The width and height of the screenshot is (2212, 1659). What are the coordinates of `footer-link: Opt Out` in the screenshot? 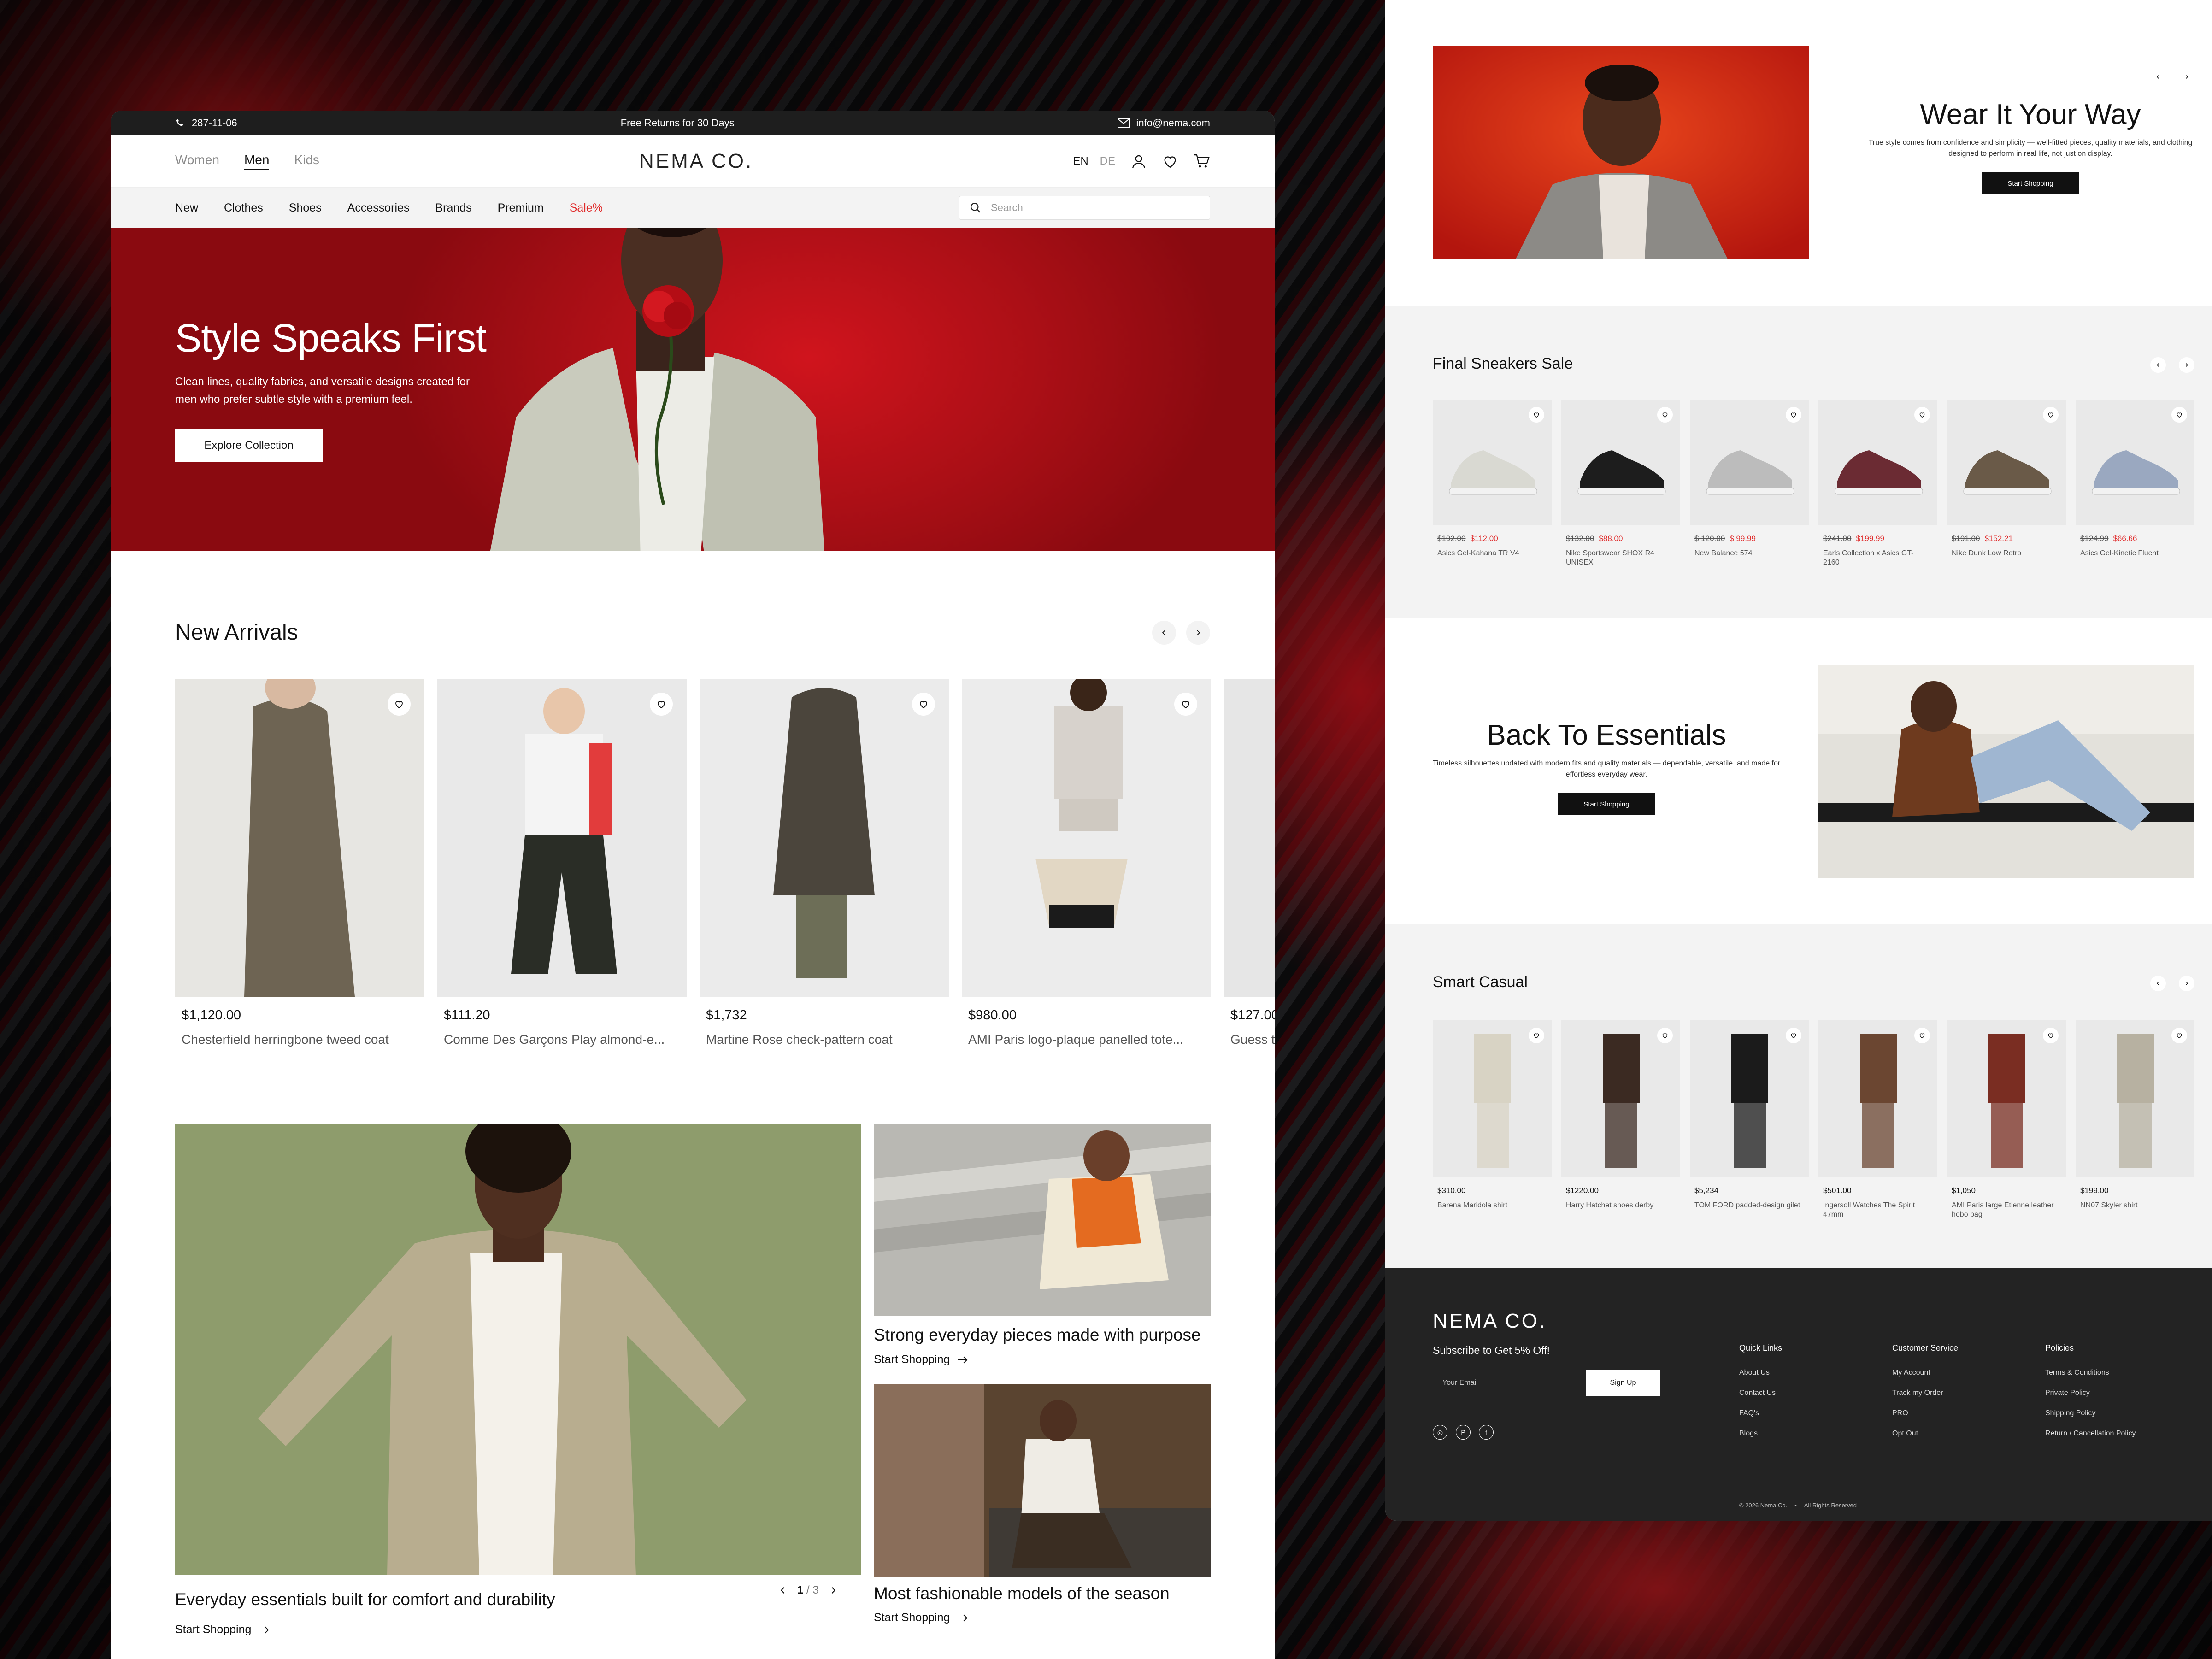 It's located at (1925, 1434).